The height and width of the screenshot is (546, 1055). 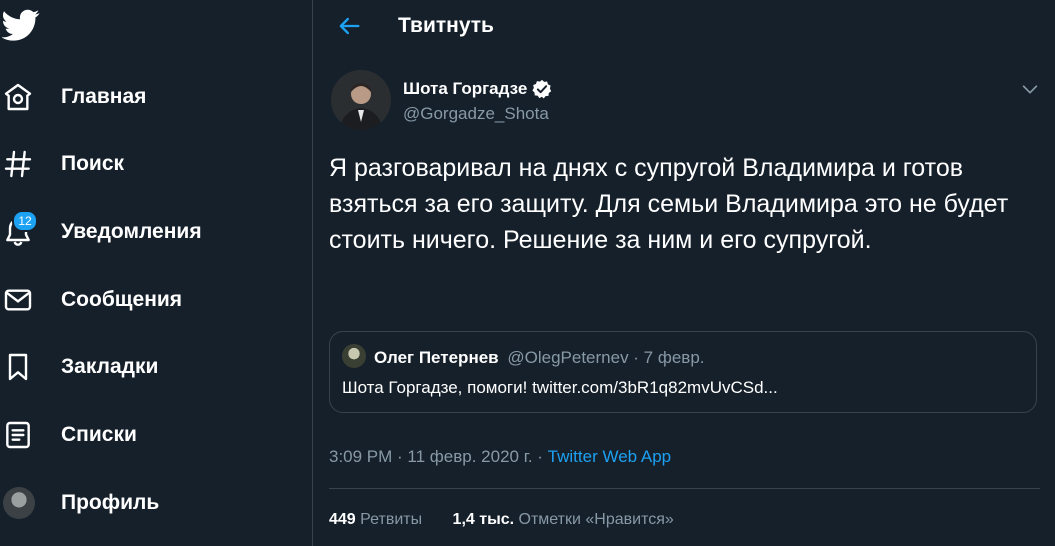 I want to click on twitter-logo-icon, so click(x=21, y=25).